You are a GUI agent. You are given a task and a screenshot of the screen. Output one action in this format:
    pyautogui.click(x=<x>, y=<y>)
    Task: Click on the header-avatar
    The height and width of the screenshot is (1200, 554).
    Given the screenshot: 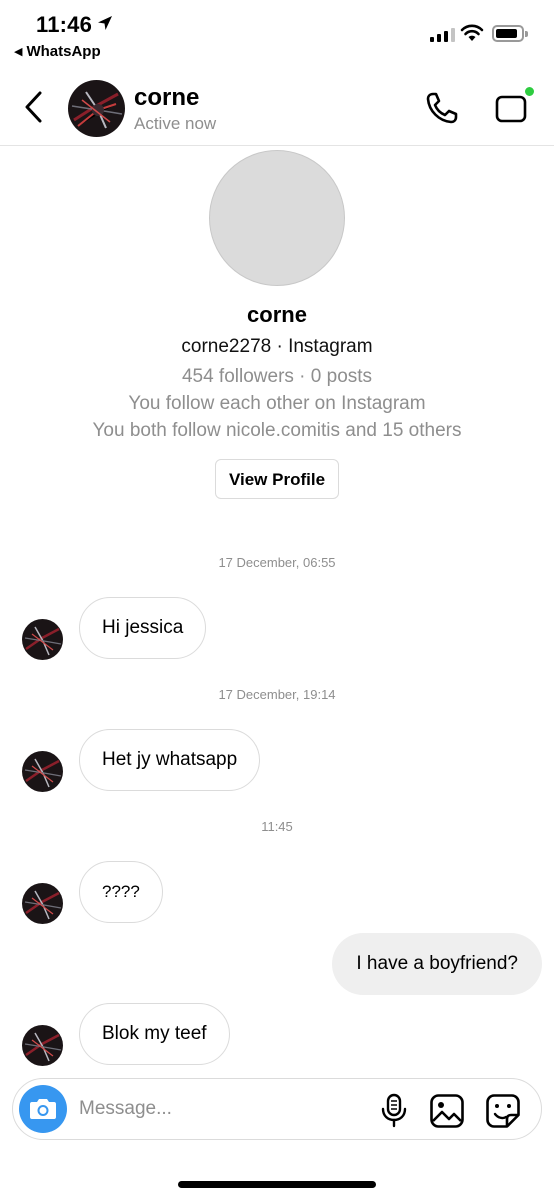 What is the action you would take?
    pyautogui.click(x=96, y=108)
    